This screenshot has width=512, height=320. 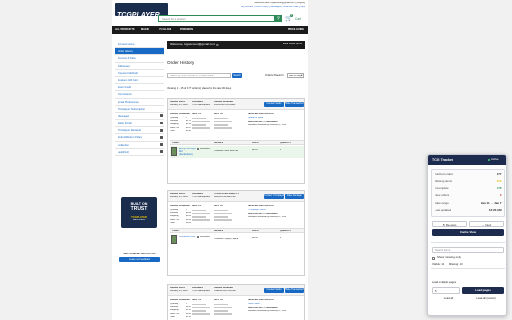 What do you see at coordinates (139, 102) in the screenshot?
I see `sidebar-item-email-preferences: Email Preferences` at bounding box center [139, 102].